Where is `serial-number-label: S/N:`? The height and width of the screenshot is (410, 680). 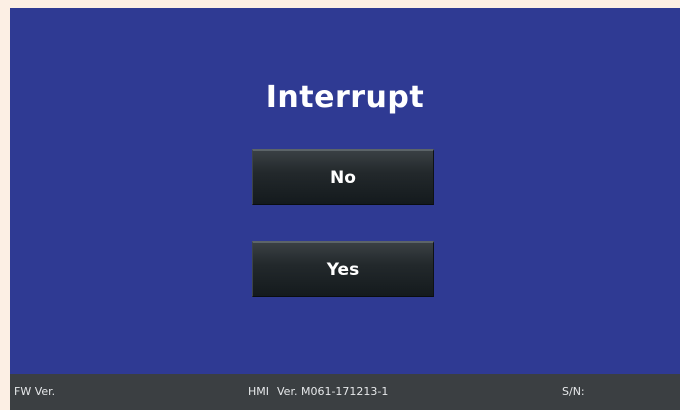
serial-number-label: S/N: is located at coordinates (573, 391).